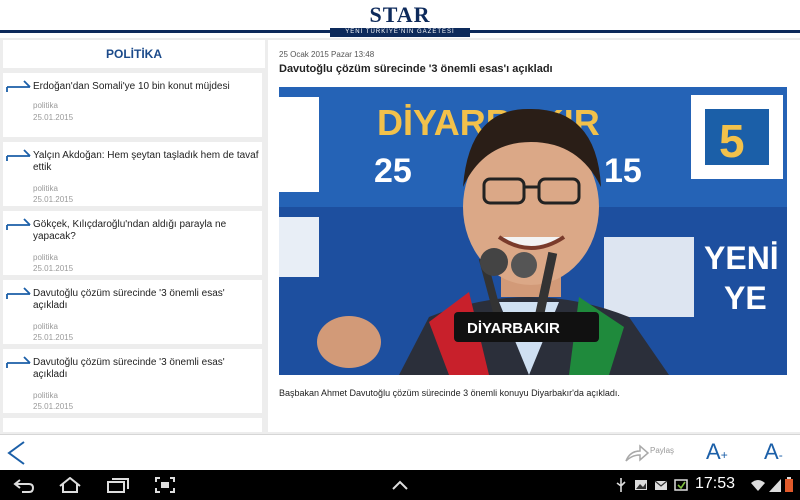 The height and width of the screenshot is (500, 800). What do you see at coordinates (623, 171) in the screenshot?
I see `backdrop-number-2: 15` at bounding box center [623, 171].